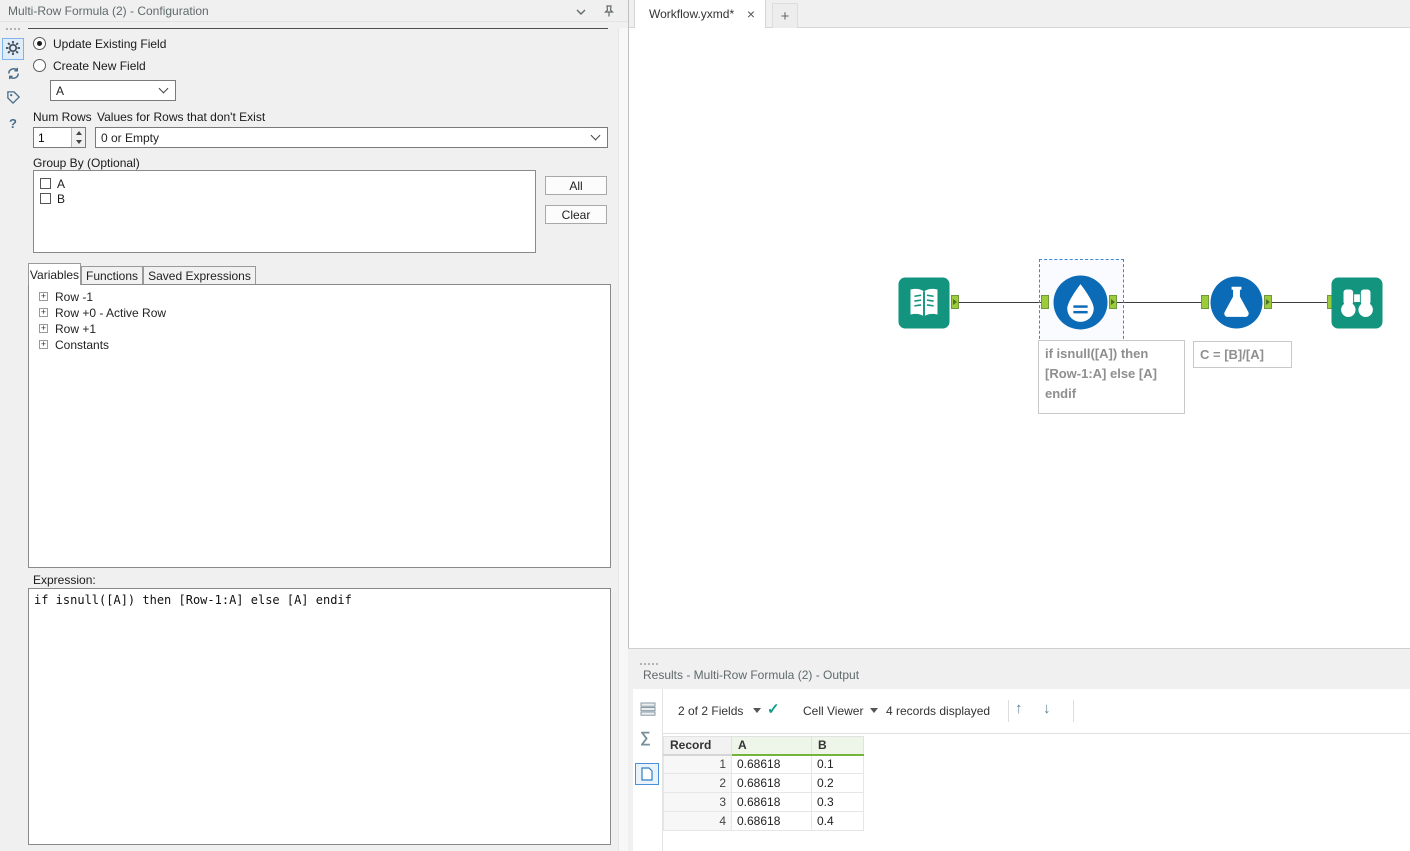 This screenshot has height=851, width=1410. I want to click on values-for-rows-select: 0 or Empty, so click(351, 137).